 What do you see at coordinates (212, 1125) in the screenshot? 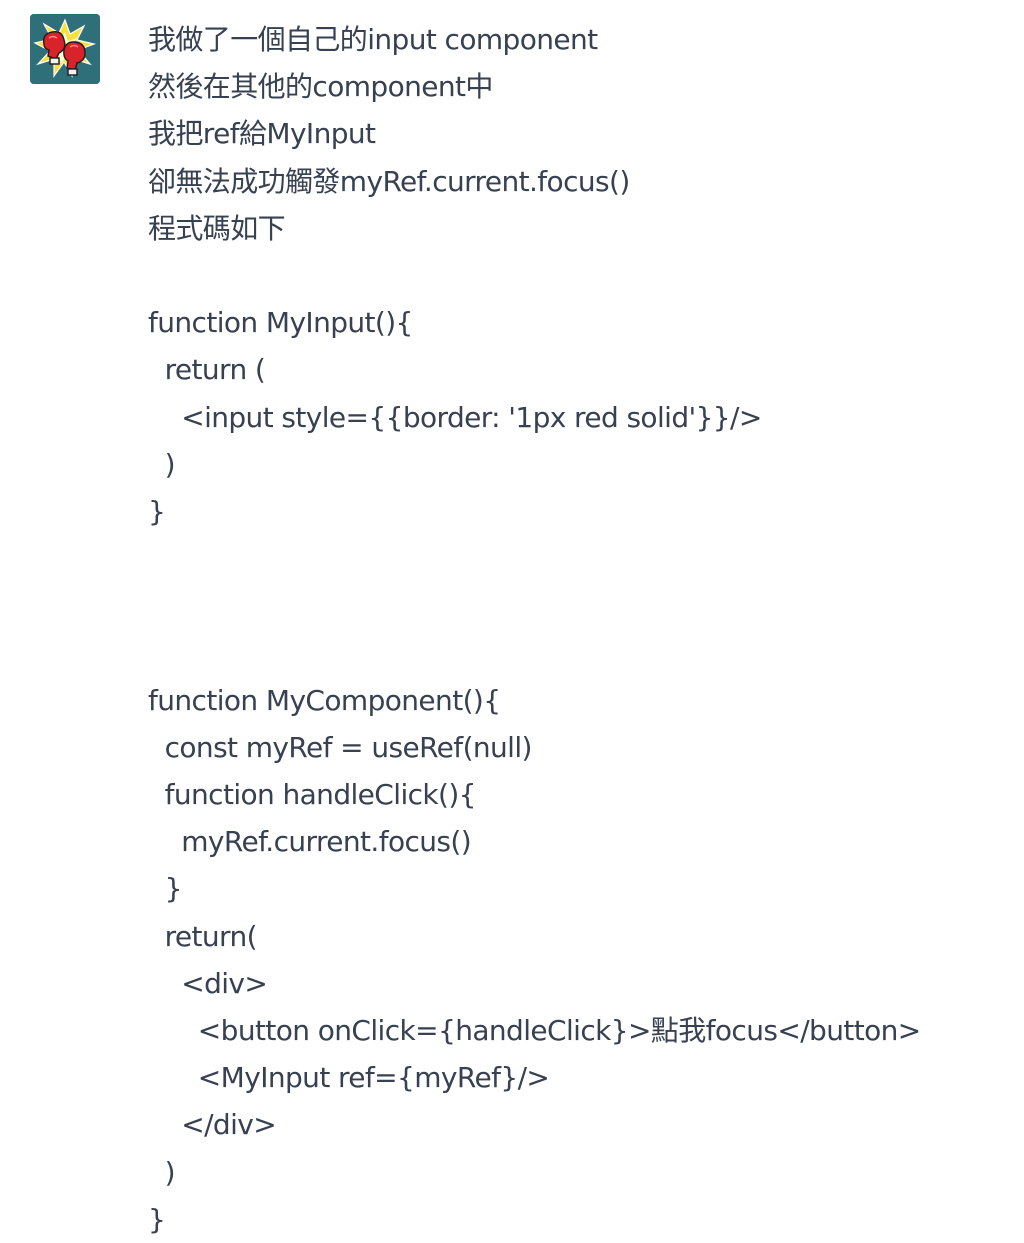
I see `code-line: </div>` at bounding box center [212, 1125].